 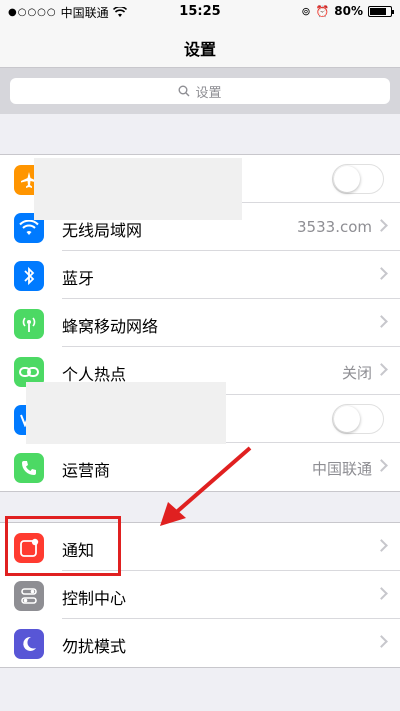 What do you see at coordinates (86, 470) in the screenshot?
I see `settings-row-label: 运营商` at bounding box center [86, 470].